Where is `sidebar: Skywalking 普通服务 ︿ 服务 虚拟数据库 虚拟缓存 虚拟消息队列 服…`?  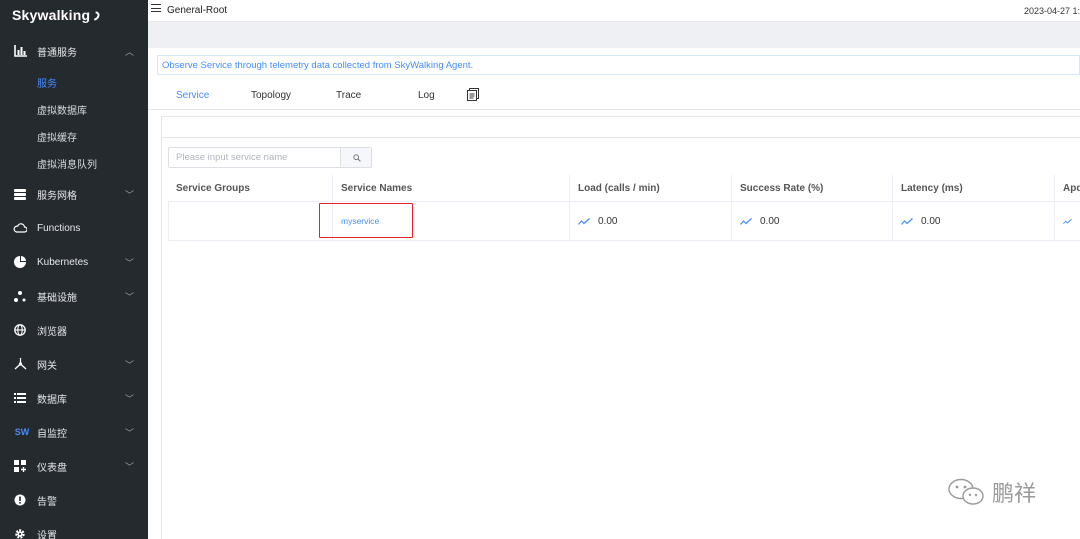 sidebar: Skywalking 普通服务 ︿ 服务 虚拟数据库 虚拟缓存 虚拟消息队列 服… is located at coordinates (74, 269).